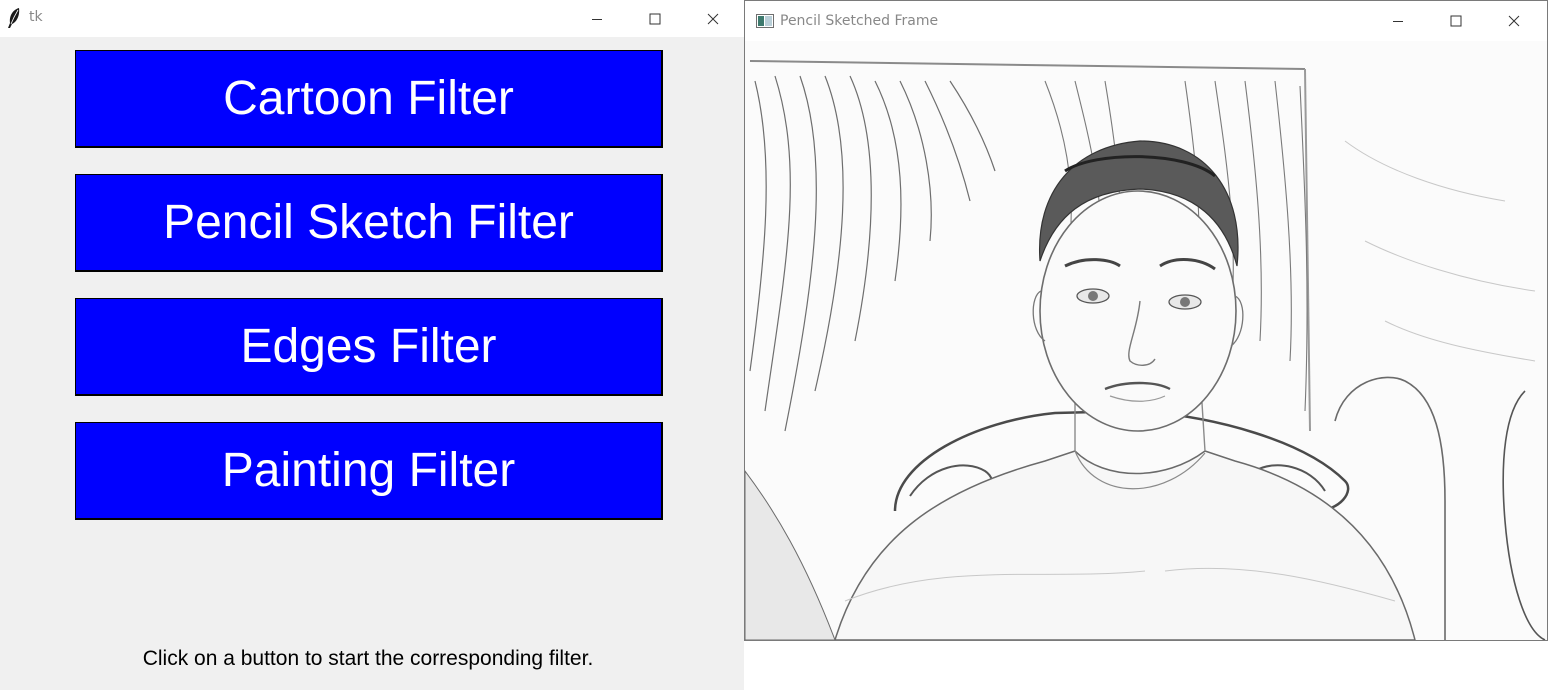  What do you see at coordinates (369, 99) in the screenshot?
I see `cartoon-filter-button: Cartoon Filter` at bounding box center [369, 99].